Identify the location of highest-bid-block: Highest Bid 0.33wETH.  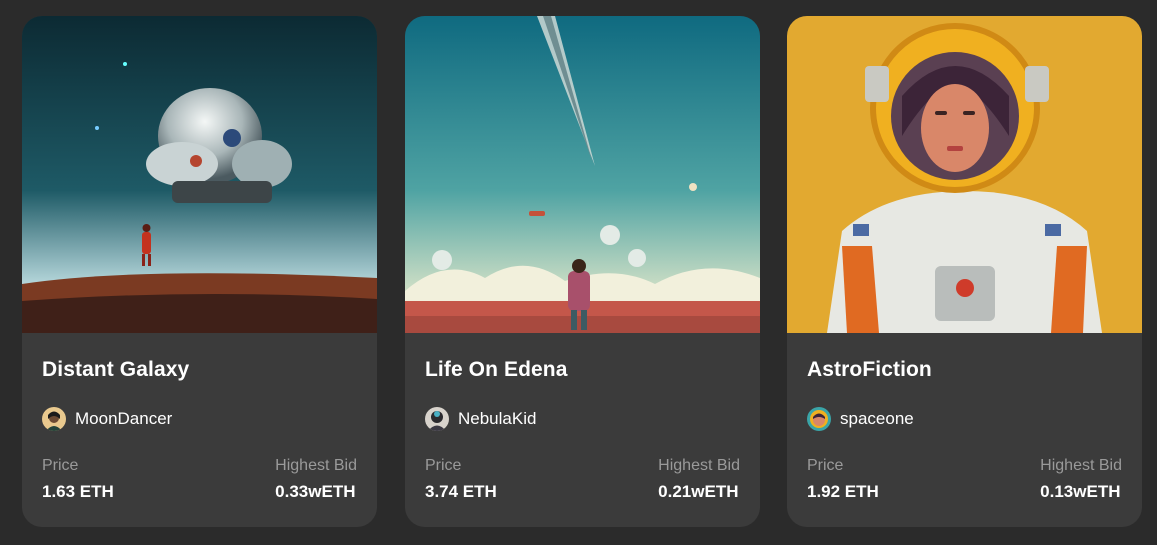
(316, 479).